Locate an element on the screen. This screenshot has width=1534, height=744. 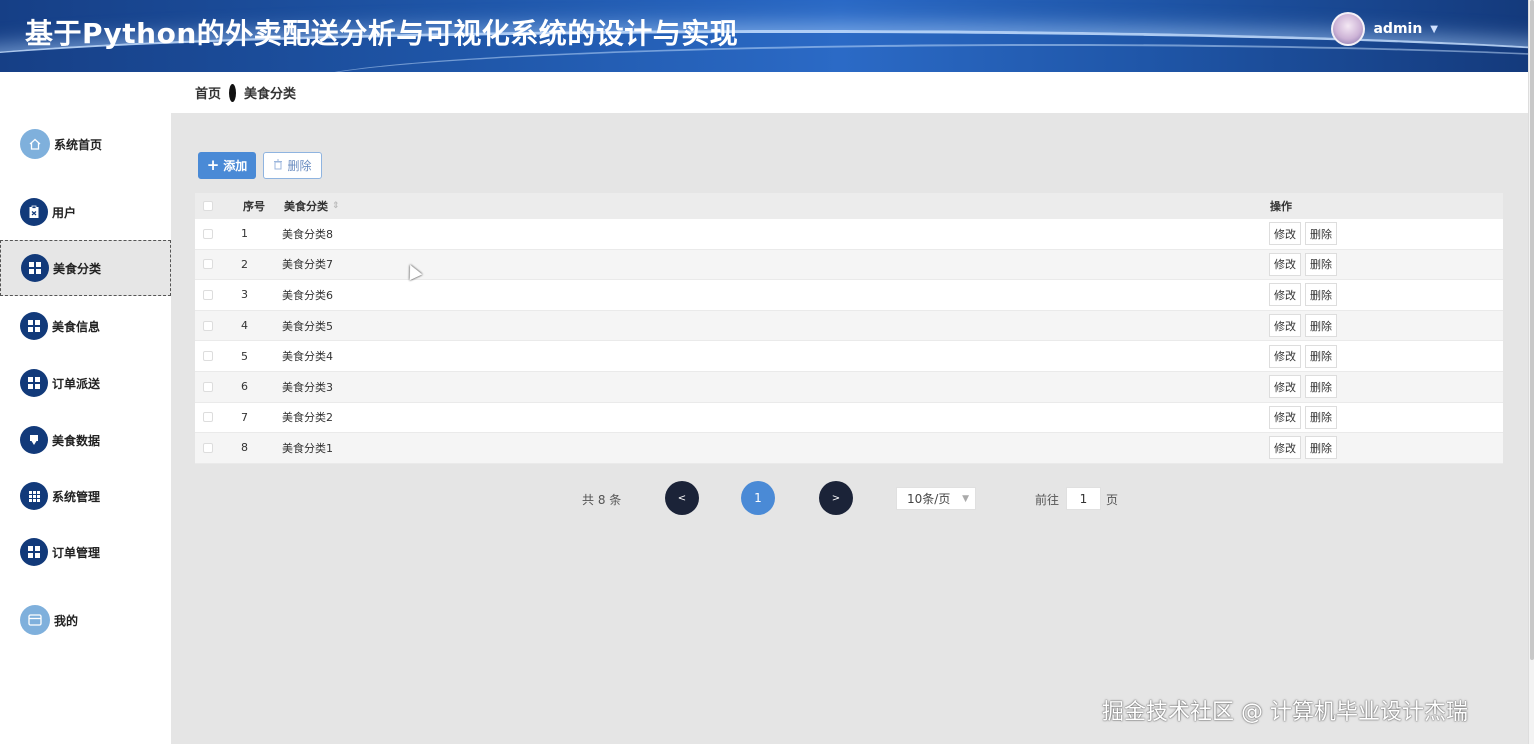
table-row: 4 美食分类5 修改 删除 is located at coordinates (849, 326).